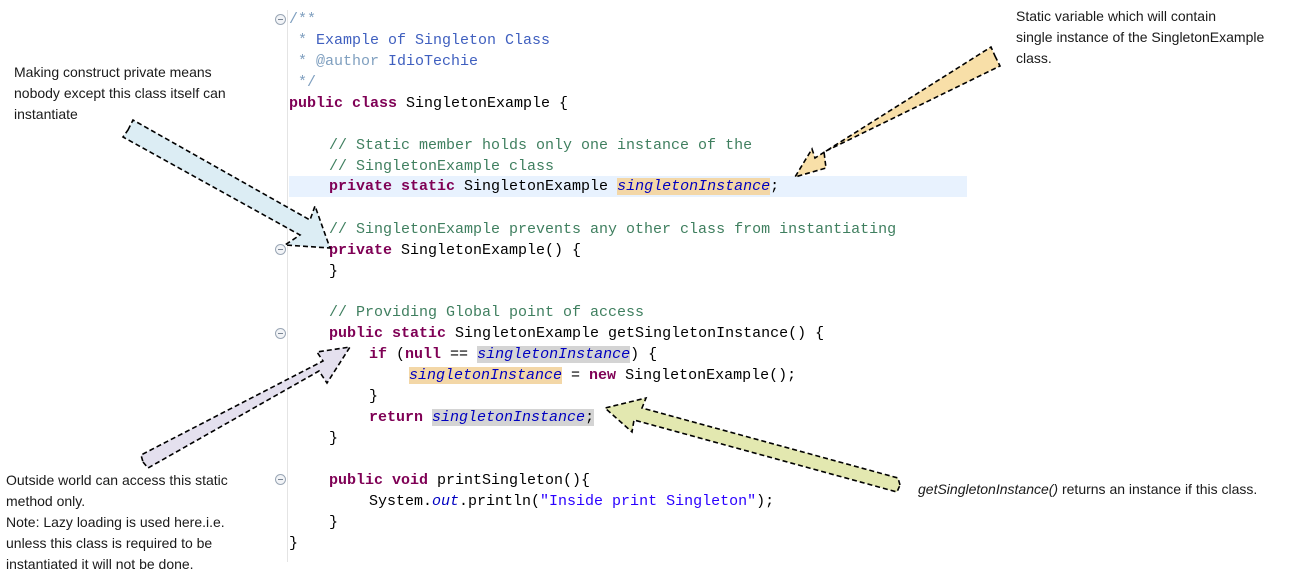 The height and width of the screenshot is (582, 1309). Describe the element at coordinates (897, 112) in the screenshot. I see `arrow-static-variable` at that location.